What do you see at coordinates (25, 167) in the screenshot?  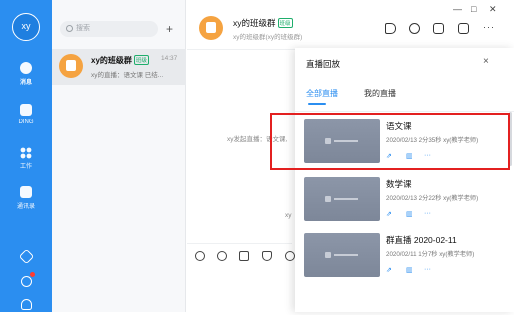 I see `rail-item-label: 工作` at bounding box center [25, 167].